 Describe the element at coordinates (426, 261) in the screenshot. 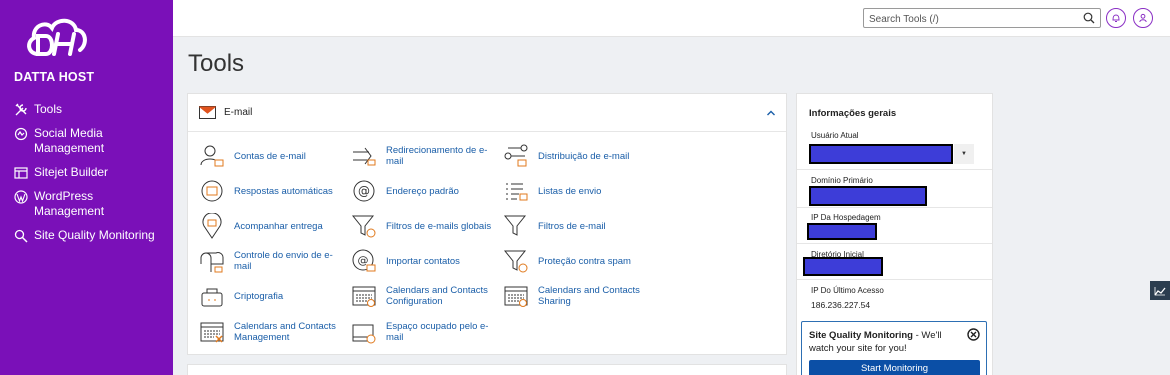

I see `tool-import-contacts: @ Importar contatos` at that location.